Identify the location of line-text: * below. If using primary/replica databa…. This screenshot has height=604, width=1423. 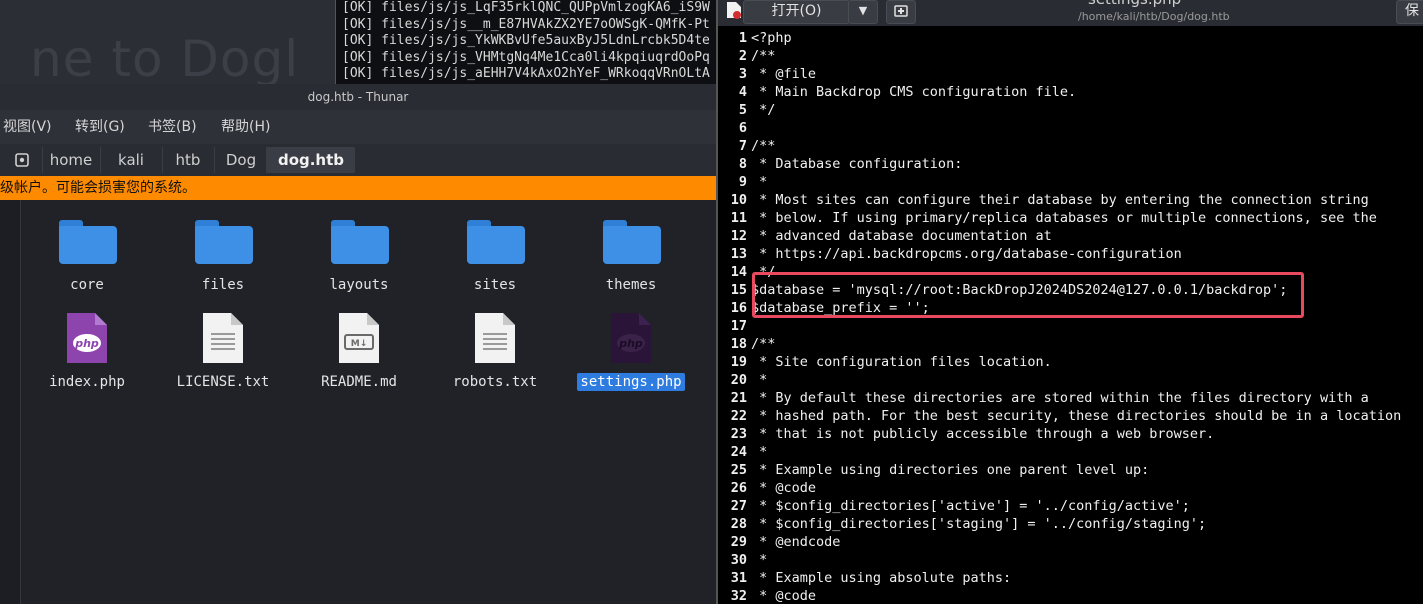
(1064, 218).